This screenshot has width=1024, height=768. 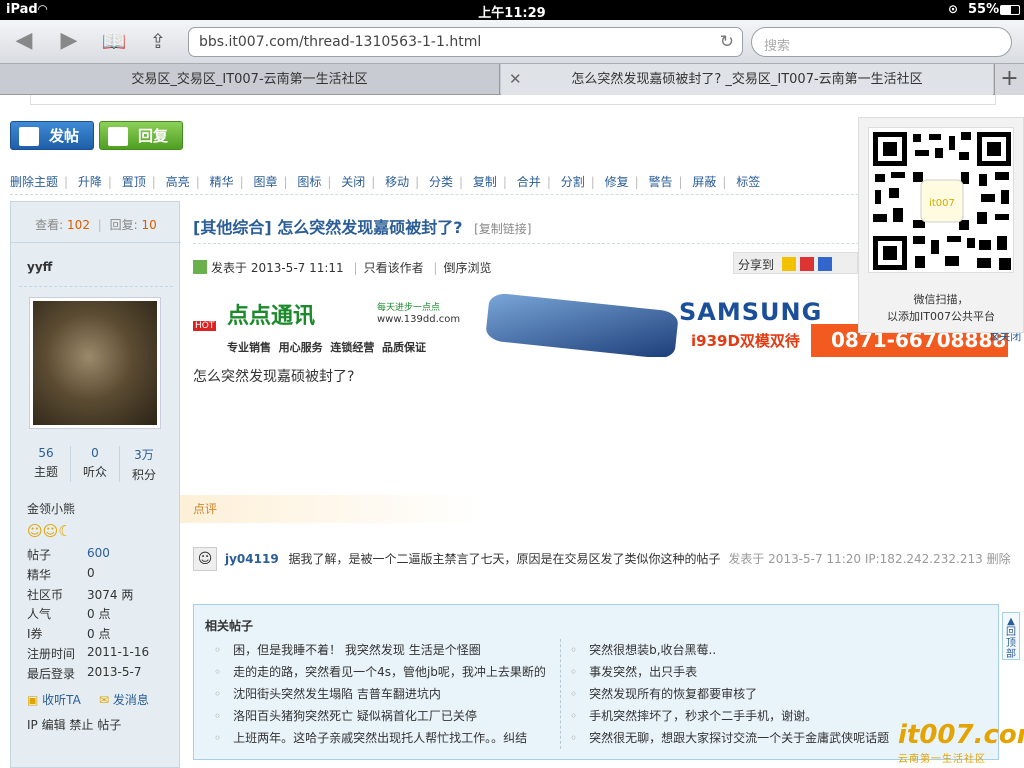 What do you see at coordinates (513, 100) in the screenshot?
I see `table-remnant` at bounding box center [513, 100].